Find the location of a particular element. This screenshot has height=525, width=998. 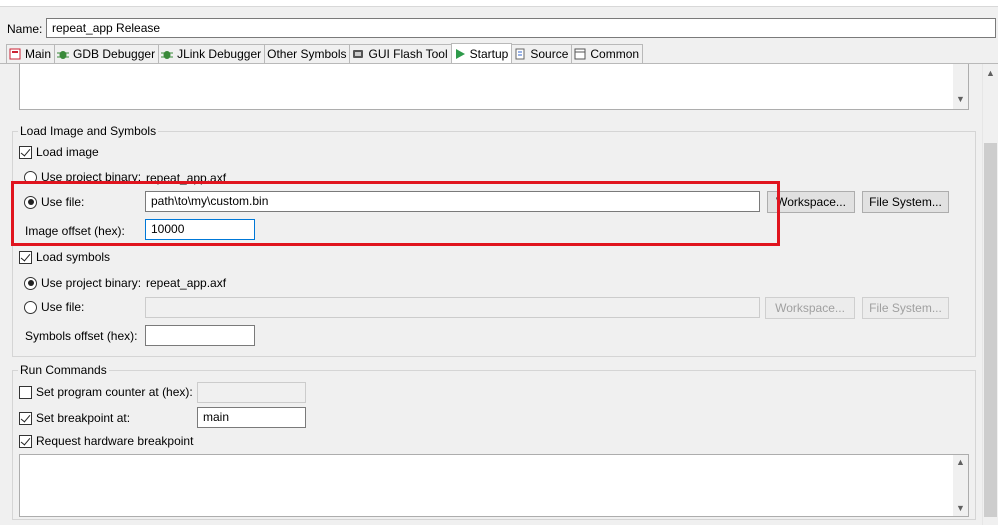

tab-other-symbols: Other Symbols is located at coordinates (307, 53).